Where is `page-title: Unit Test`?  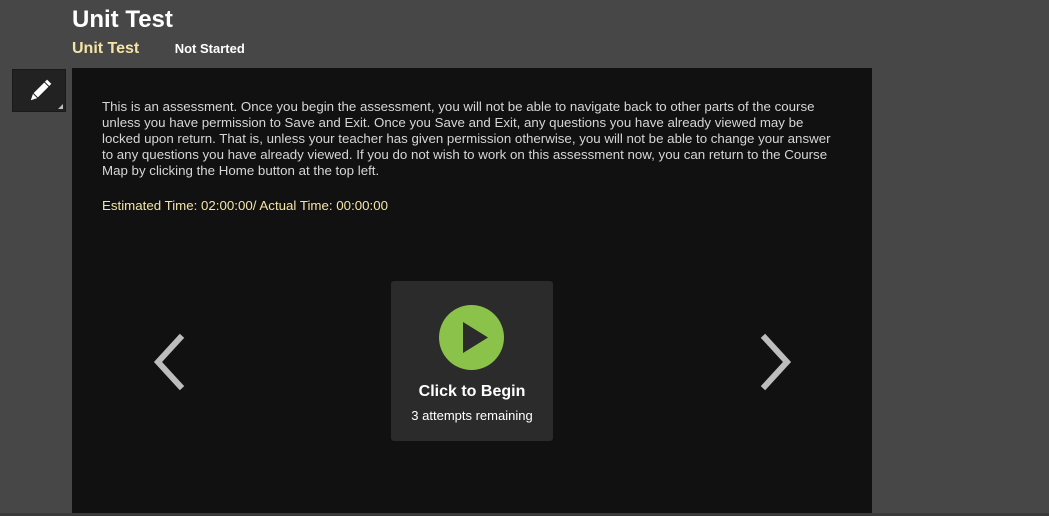 page-title: Unit Test is located at coordinates (122, 19).